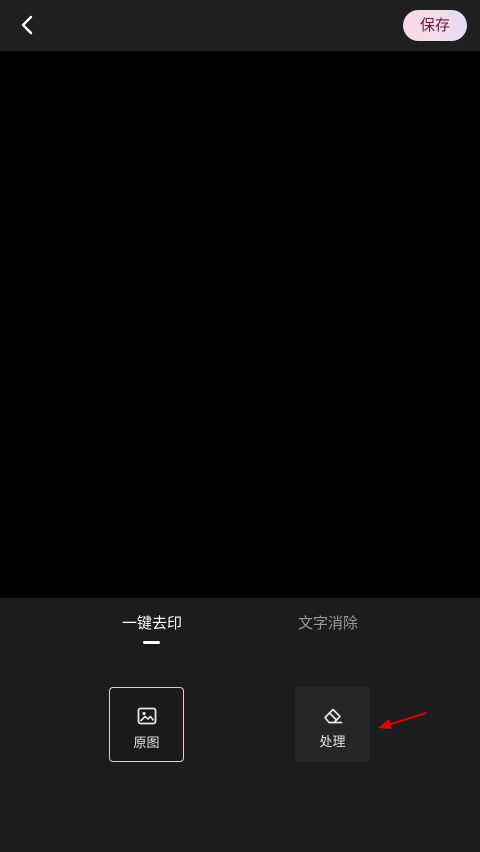 The image size is (480, 852). I want to click on tab-text-erase: 文字消除, so click(328, 622).